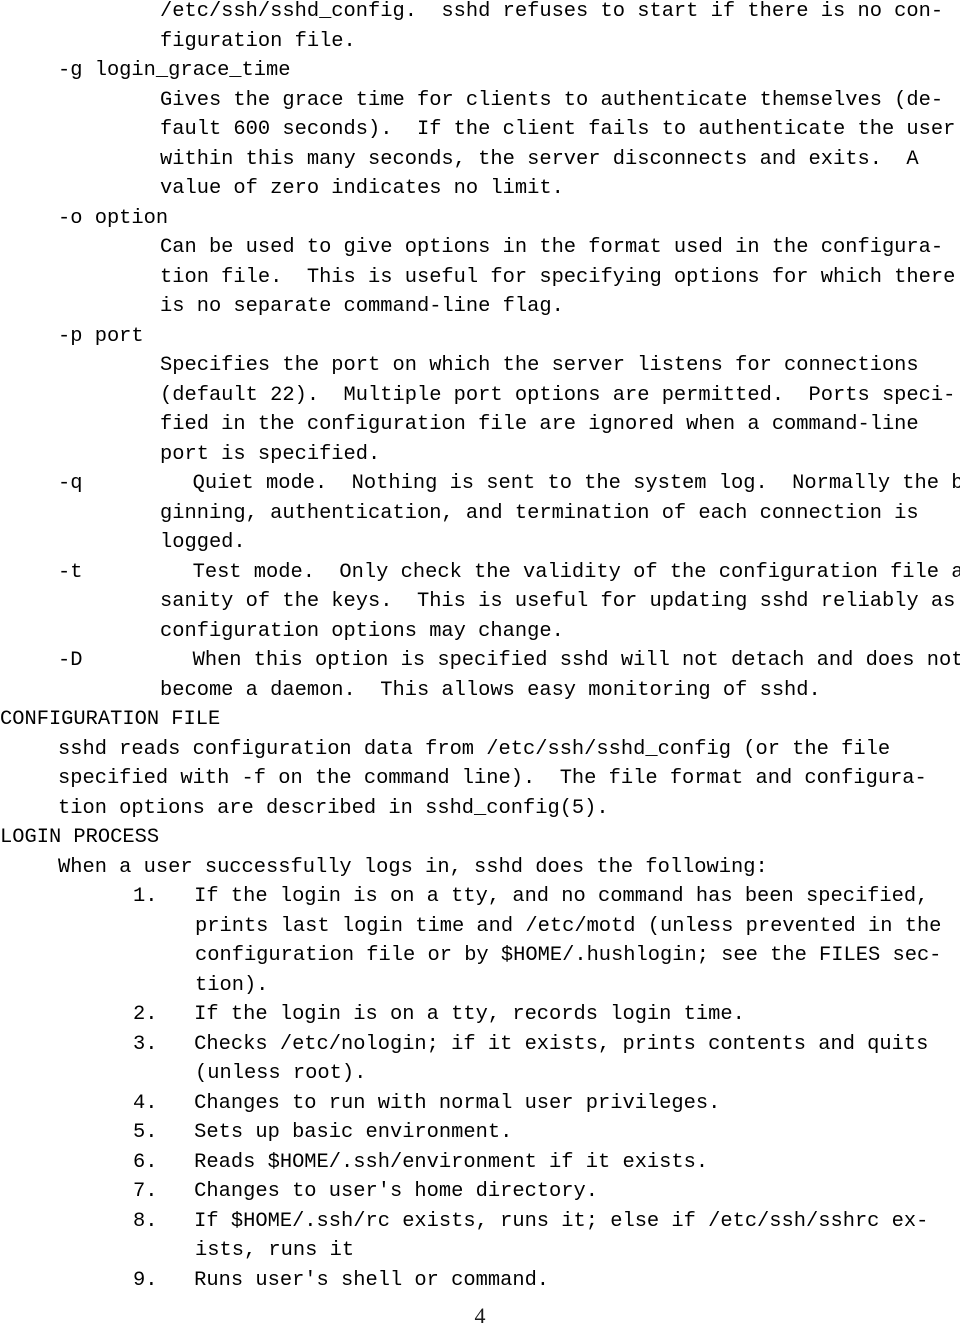 This screenshot has height=1336, width=960. What do you see at coordinates (110, 719) in the screenshot?
I see `section-heading: CONFIGURATION FILE` at bounding box center [110, 719].